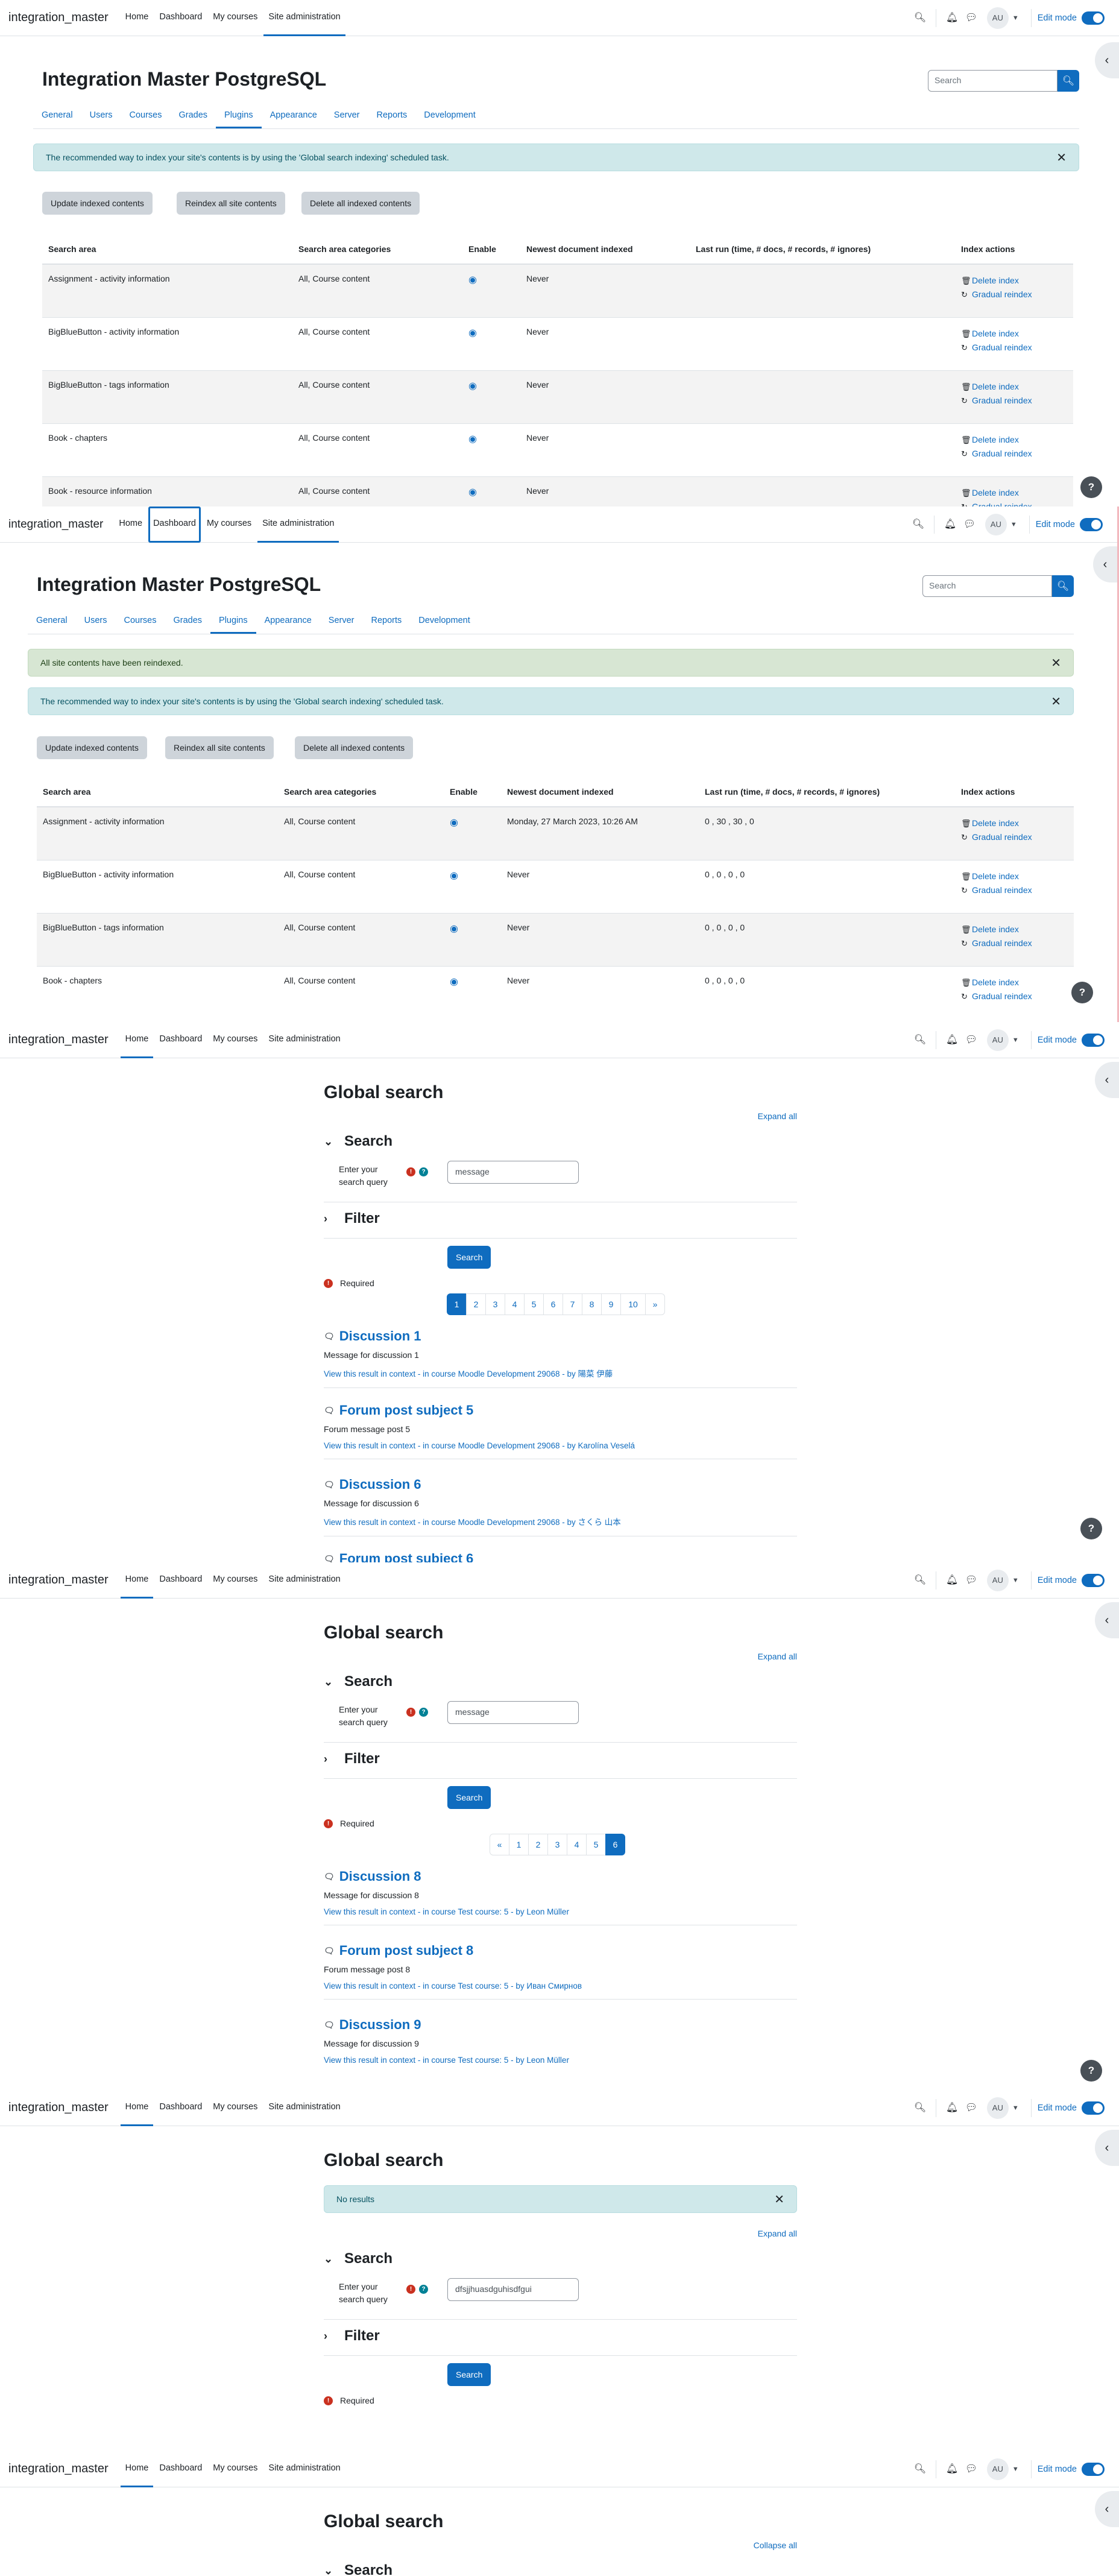 Image resolution: width=1119 pixels, height=2576 pixels. I want to click on delete-all-button: Delete all indexed contents, so click(360, 204).